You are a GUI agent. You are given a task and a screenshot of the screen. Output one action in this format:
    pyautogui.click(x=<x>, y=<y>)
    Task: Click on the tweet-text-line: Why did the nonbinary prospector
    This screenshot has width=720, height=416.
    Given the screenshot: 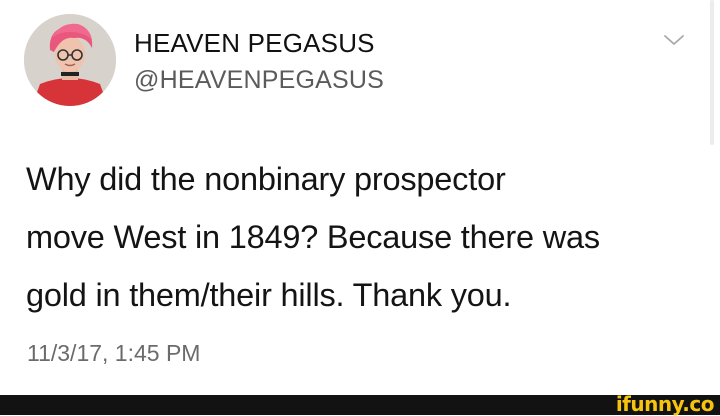 What is the action you would take?
    pyautogui.click(x=266, y=179)
    